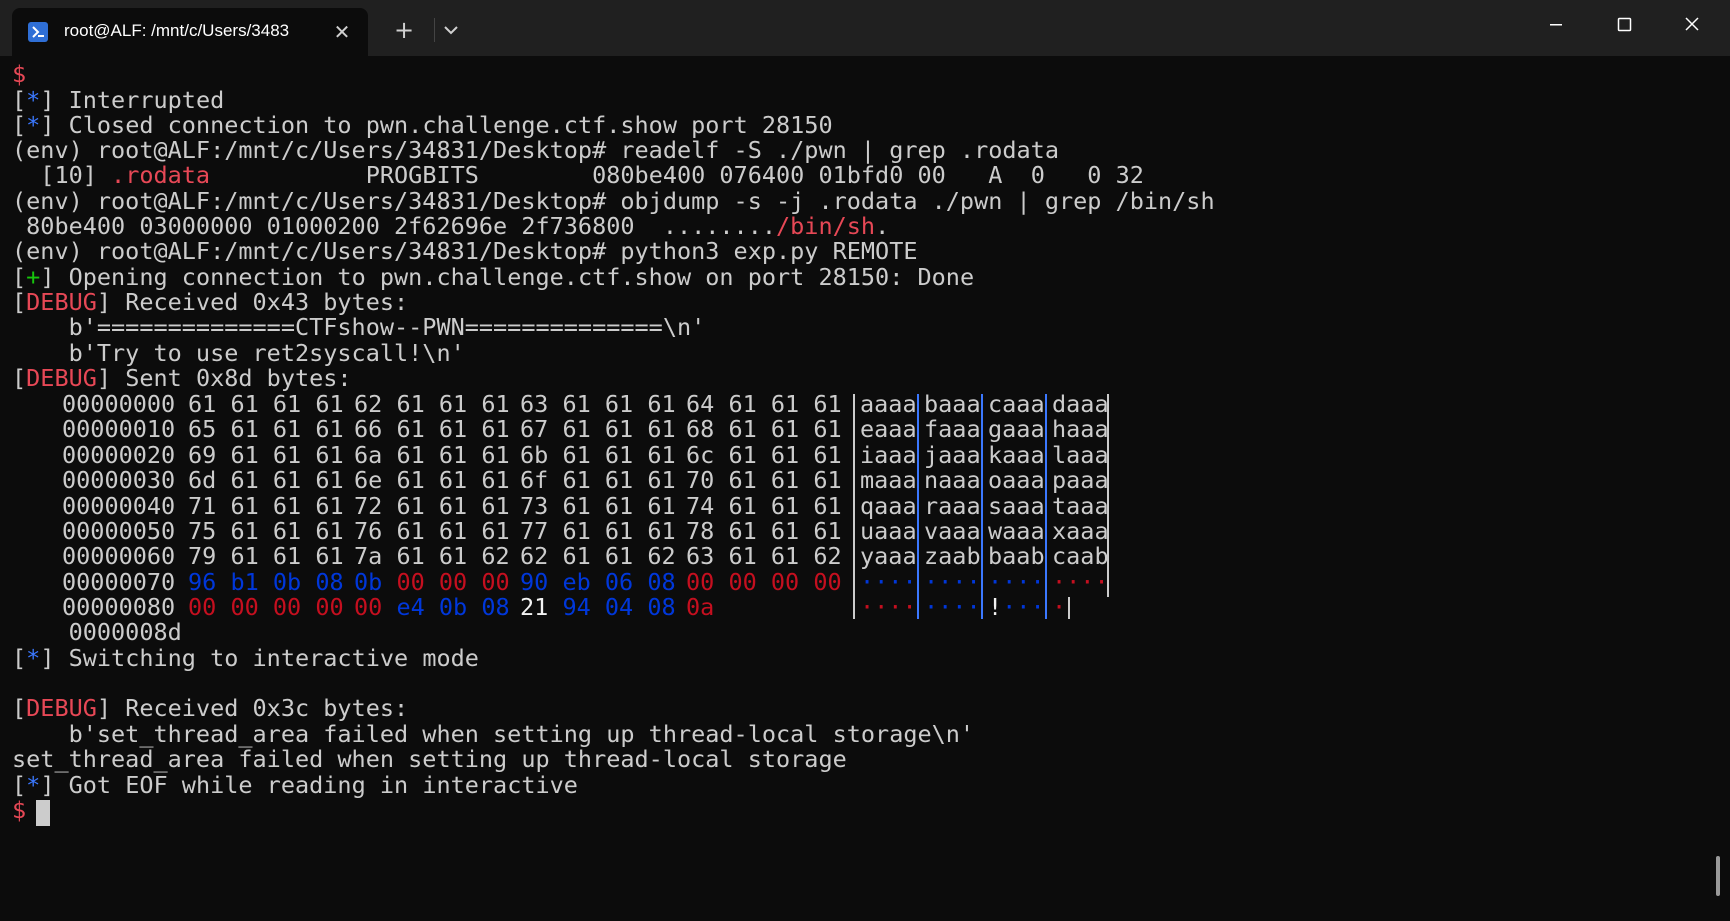 The width and height of the screenshot is (1730, 921). Describe the element at coordinates (1016, 429) in the screenshot. I see `hex-ascii: gaaa` at that location.